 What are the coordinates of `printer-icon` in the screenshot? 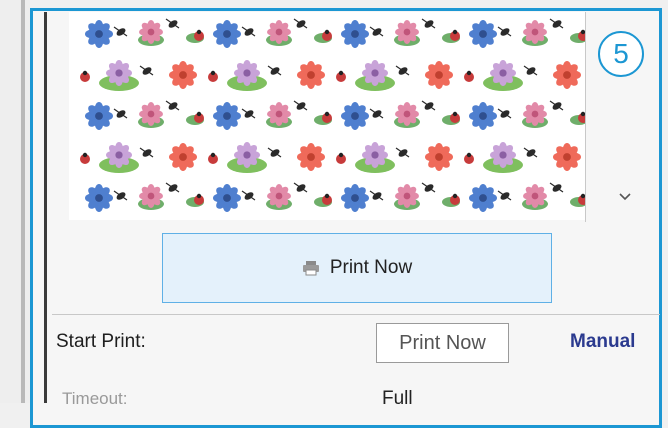 It's located at (310, 268).